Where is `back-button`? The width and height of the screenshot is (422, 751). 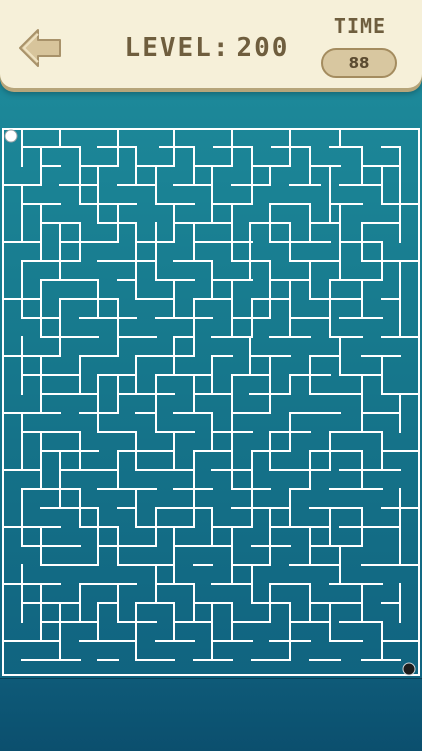
back-button is located at coordinates (41, 48).